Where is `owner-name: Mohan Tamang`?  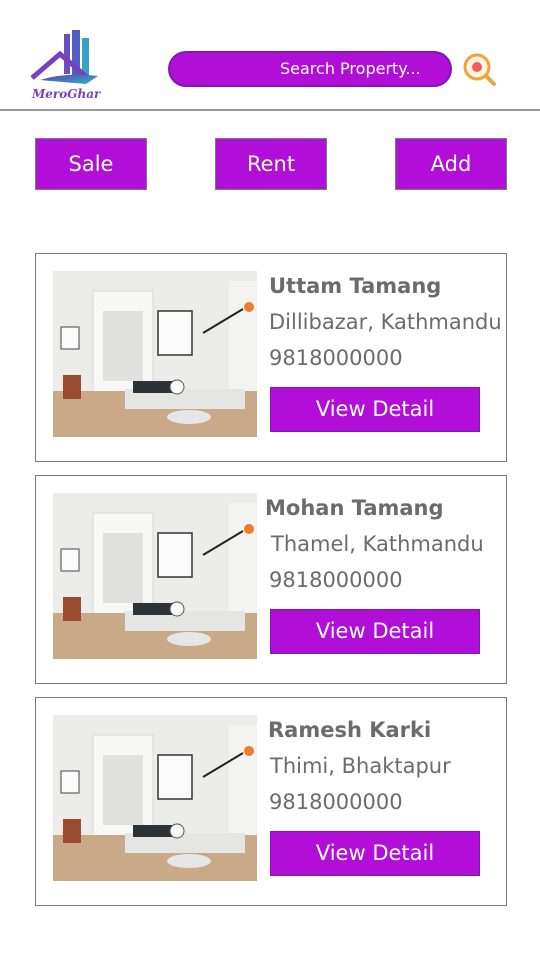 owner-name: Mohan Tamang is located at coordinates (354, 508).